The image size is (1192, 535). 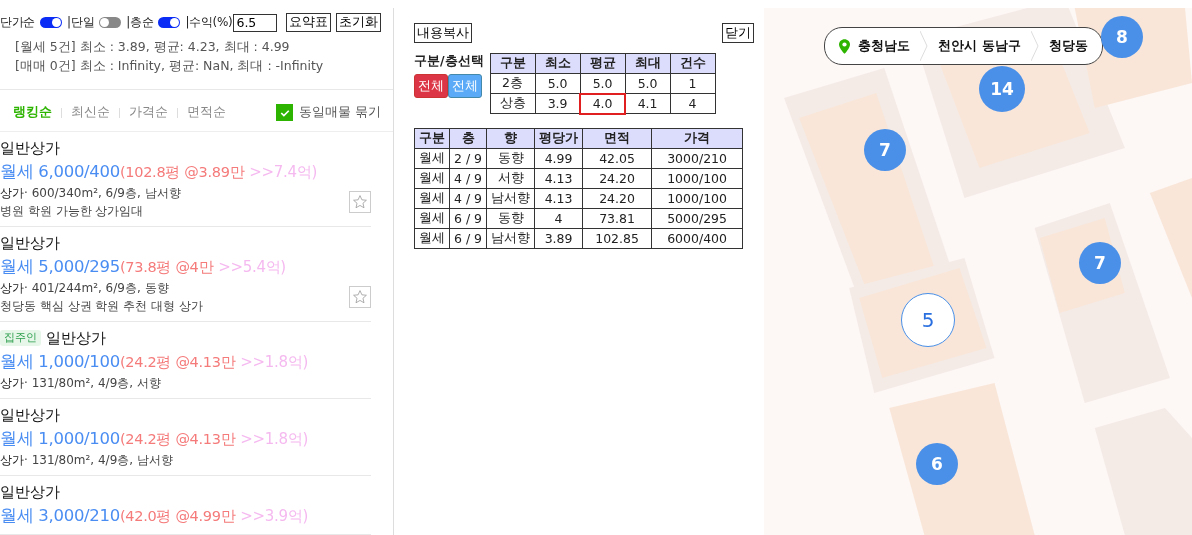 I want to click on table-cell: 5000/295, so click(x=697, y=218).